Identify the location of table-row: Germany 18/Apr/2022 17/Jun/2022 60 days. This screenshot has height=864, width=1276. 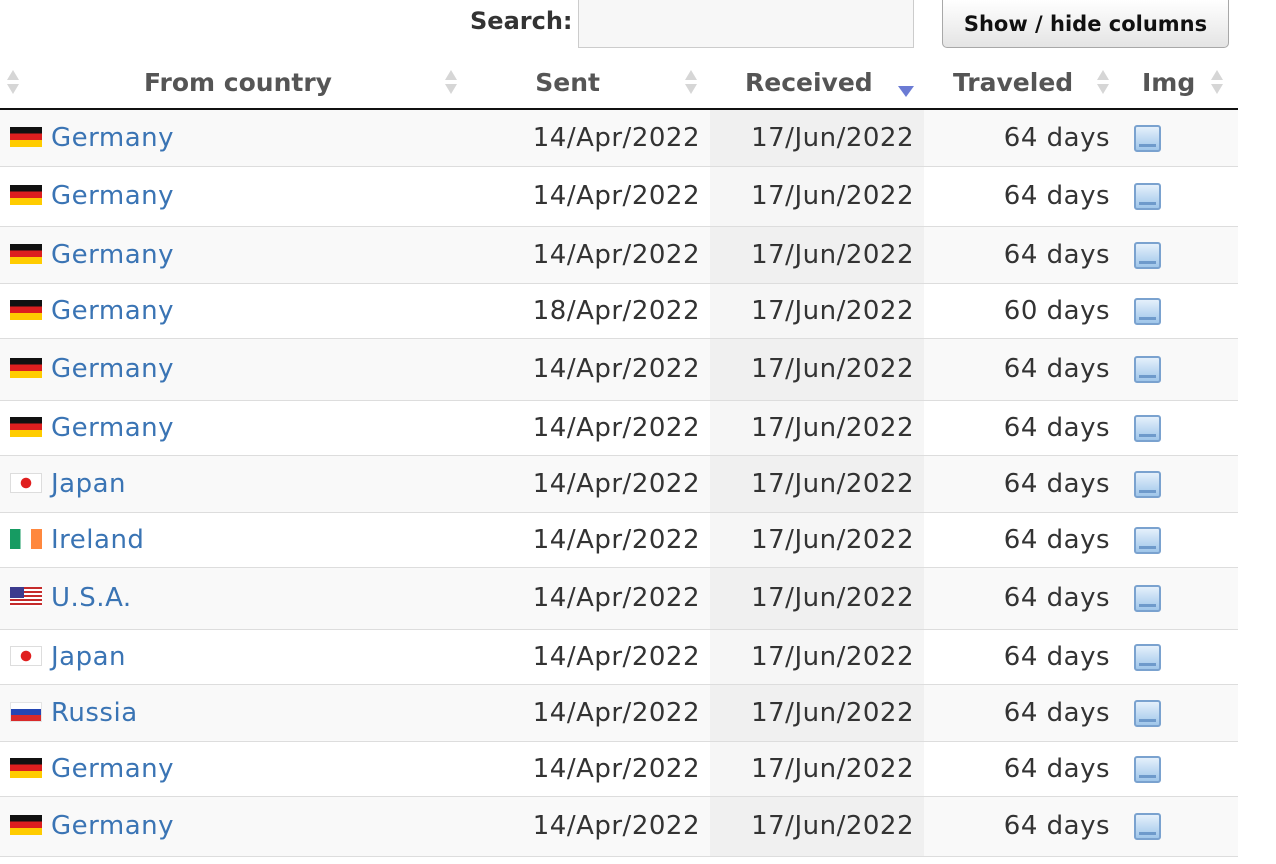
(619, 311).